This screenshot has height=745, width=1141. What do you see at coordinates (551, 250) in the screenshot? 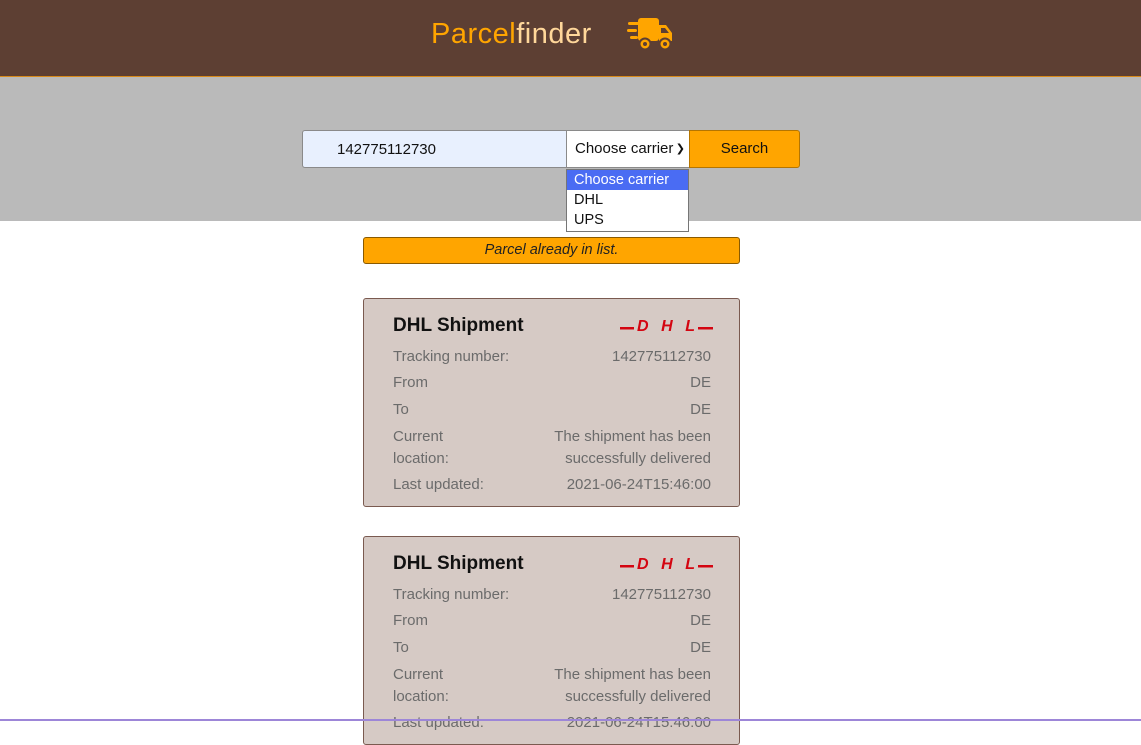
I see `status-notice: Parcel already in list.` at bounding box center [551, 250].